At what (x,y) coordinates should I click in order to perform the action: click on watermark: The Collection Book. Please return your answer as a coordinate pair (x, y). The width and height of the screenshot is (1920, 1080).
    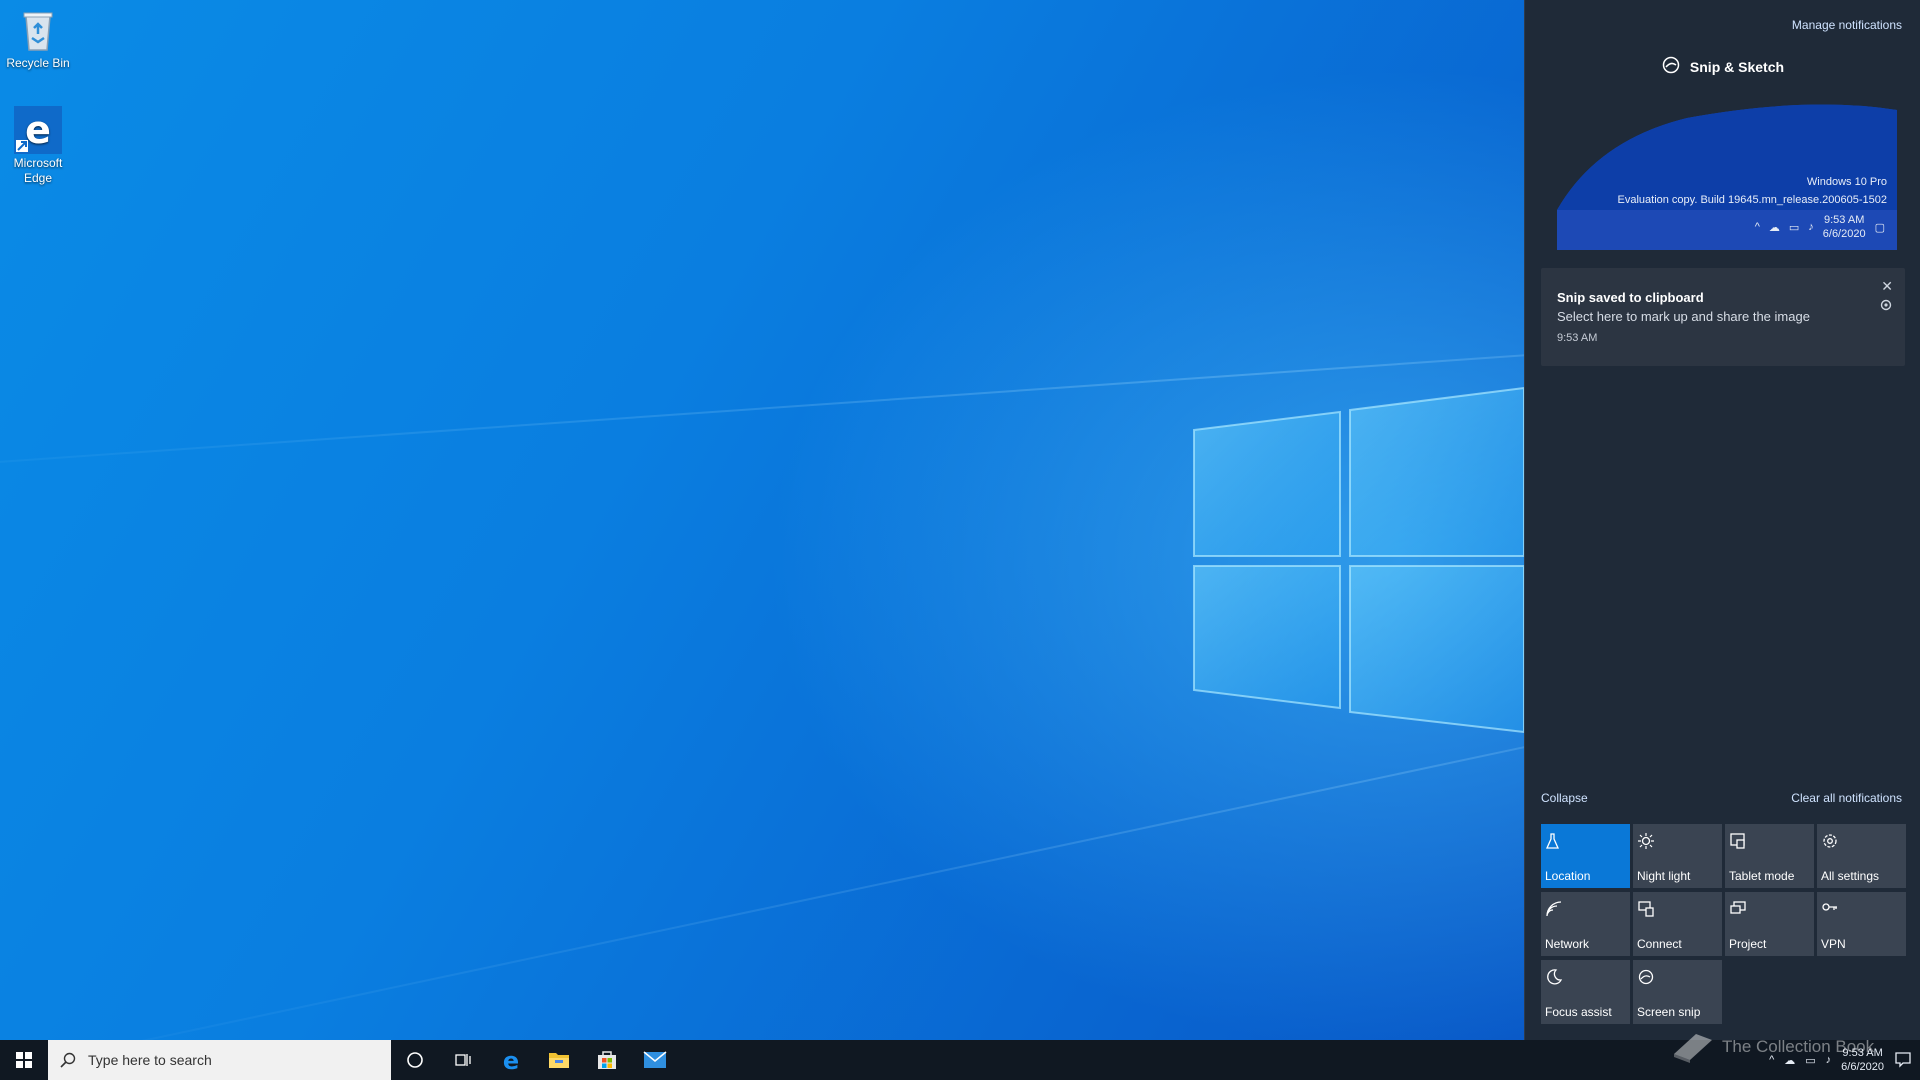
    Looking at the image, I should click on (1772, 1047).